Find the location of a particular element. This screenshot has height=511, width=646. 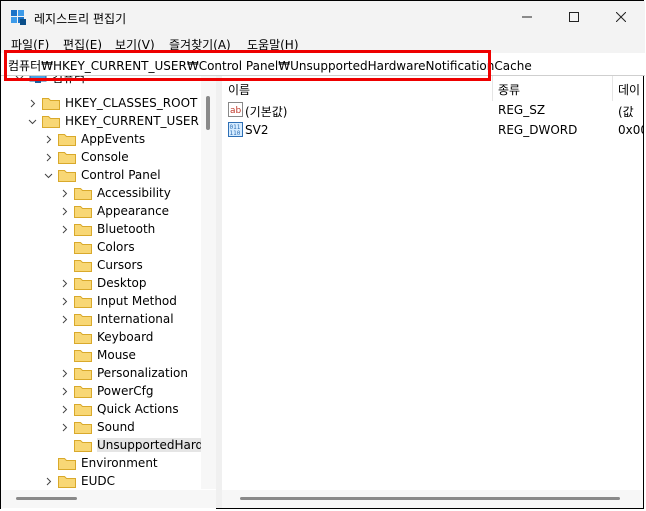

menu-view: 보기(V) is located at coordinates (135, 44).